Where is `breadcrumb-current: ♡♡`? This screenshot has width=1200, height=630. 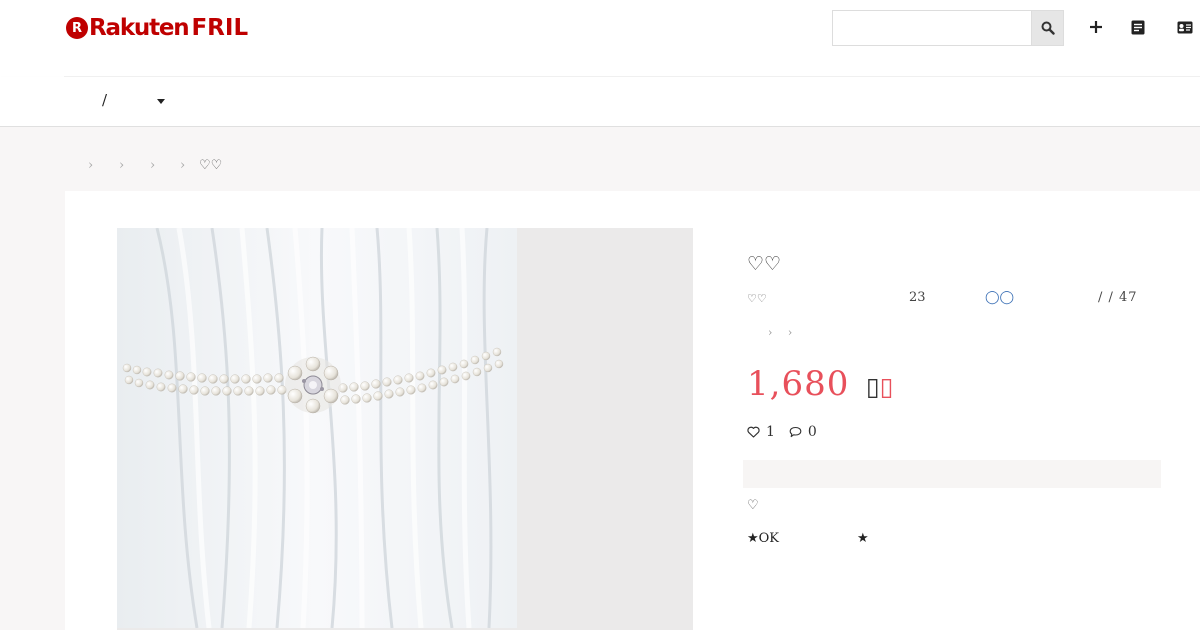
breadcrumb-current: ♡♡ is located at coordinates (211, 165).